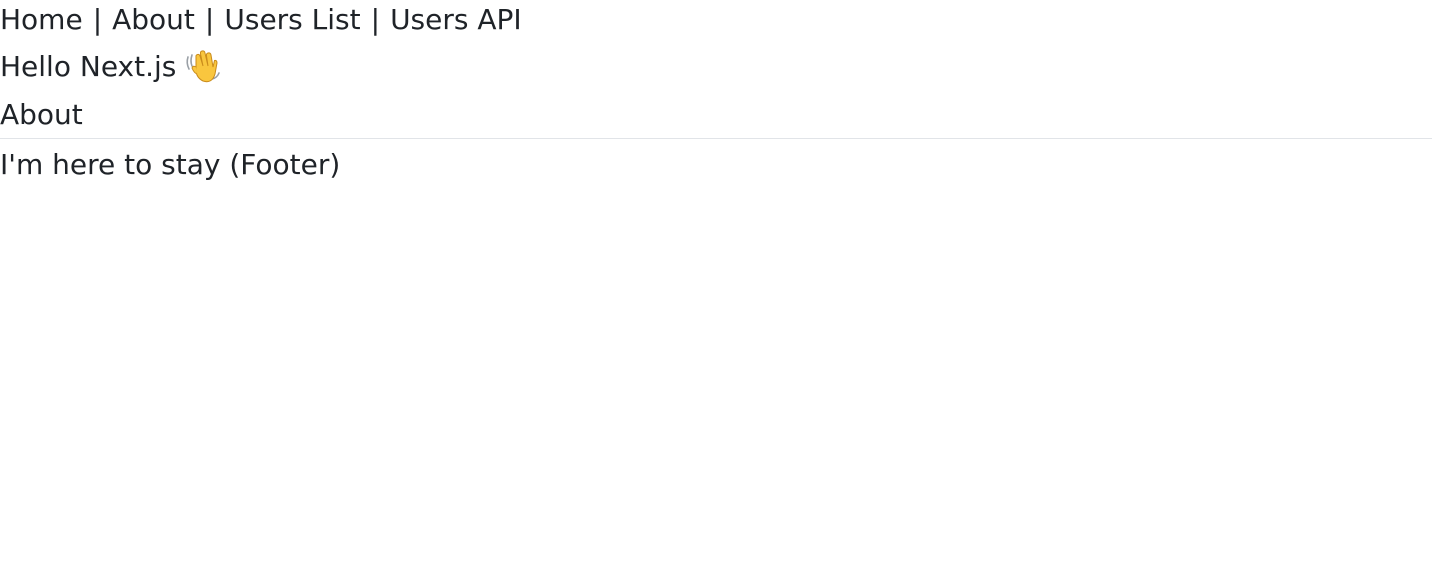 This screenshot has width=1432, height=566. Describe the element at coordinates (170, 164) in the screenshot. I see `footer-text: I'm here to stay (Footer)` at that location.